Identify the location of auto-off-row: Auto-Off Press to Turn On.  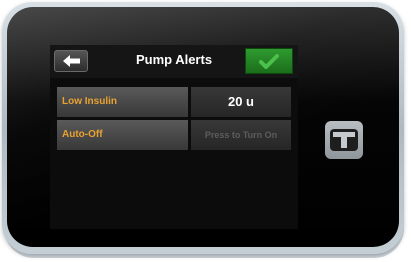
(174, 135).